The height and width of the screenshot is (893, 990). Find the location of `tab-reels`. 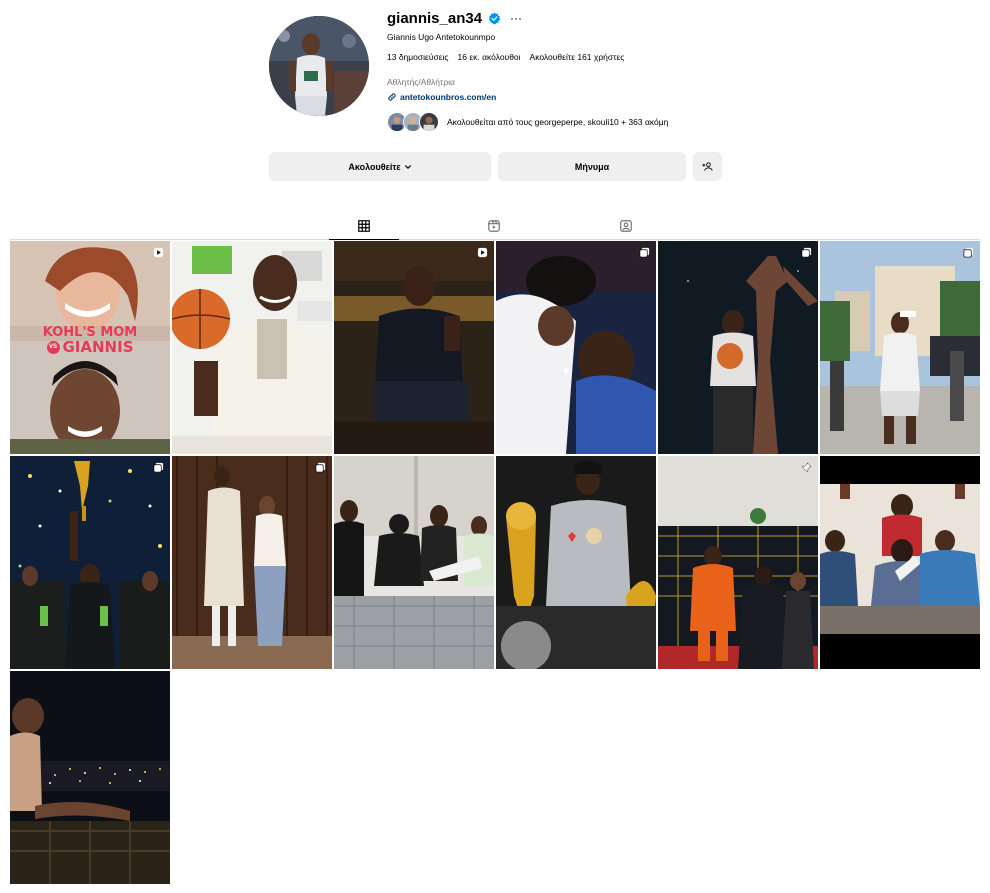

tab-reels is located at coordinates (494, 226).